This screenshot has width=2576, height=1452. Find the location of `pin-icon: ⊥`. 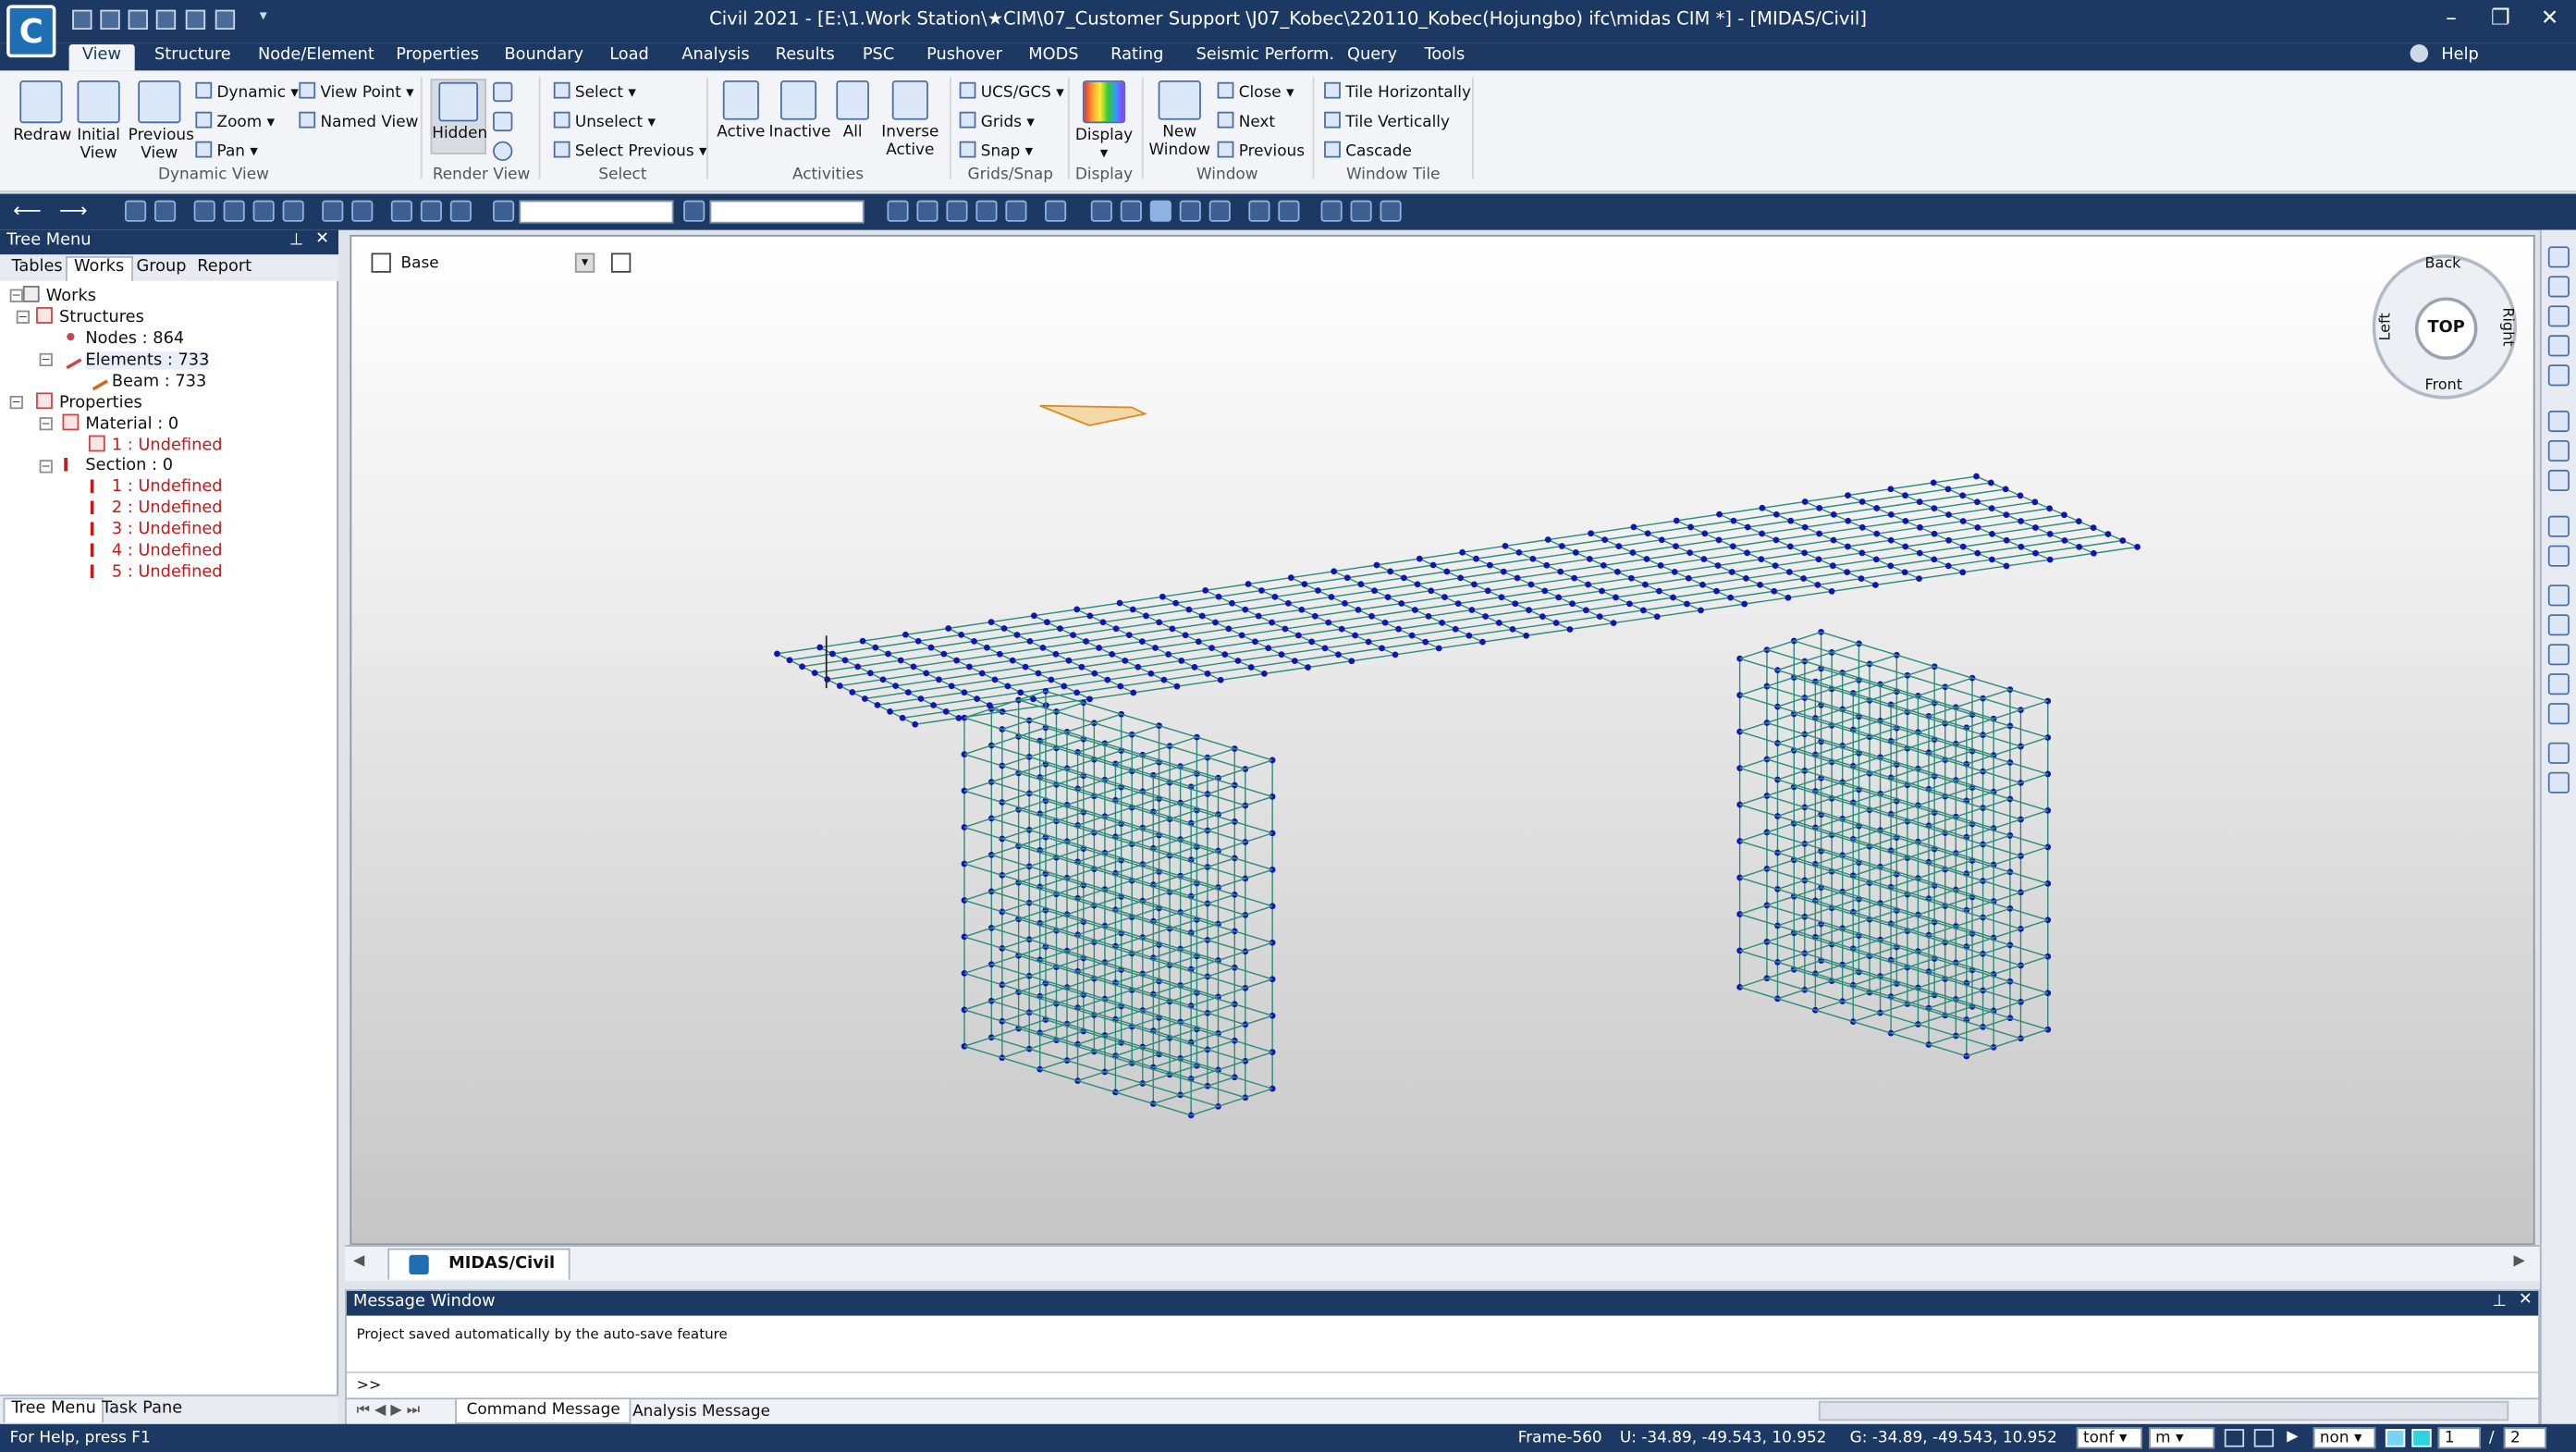

pin-icon: ⊥ is located at coordinates (296, 241).